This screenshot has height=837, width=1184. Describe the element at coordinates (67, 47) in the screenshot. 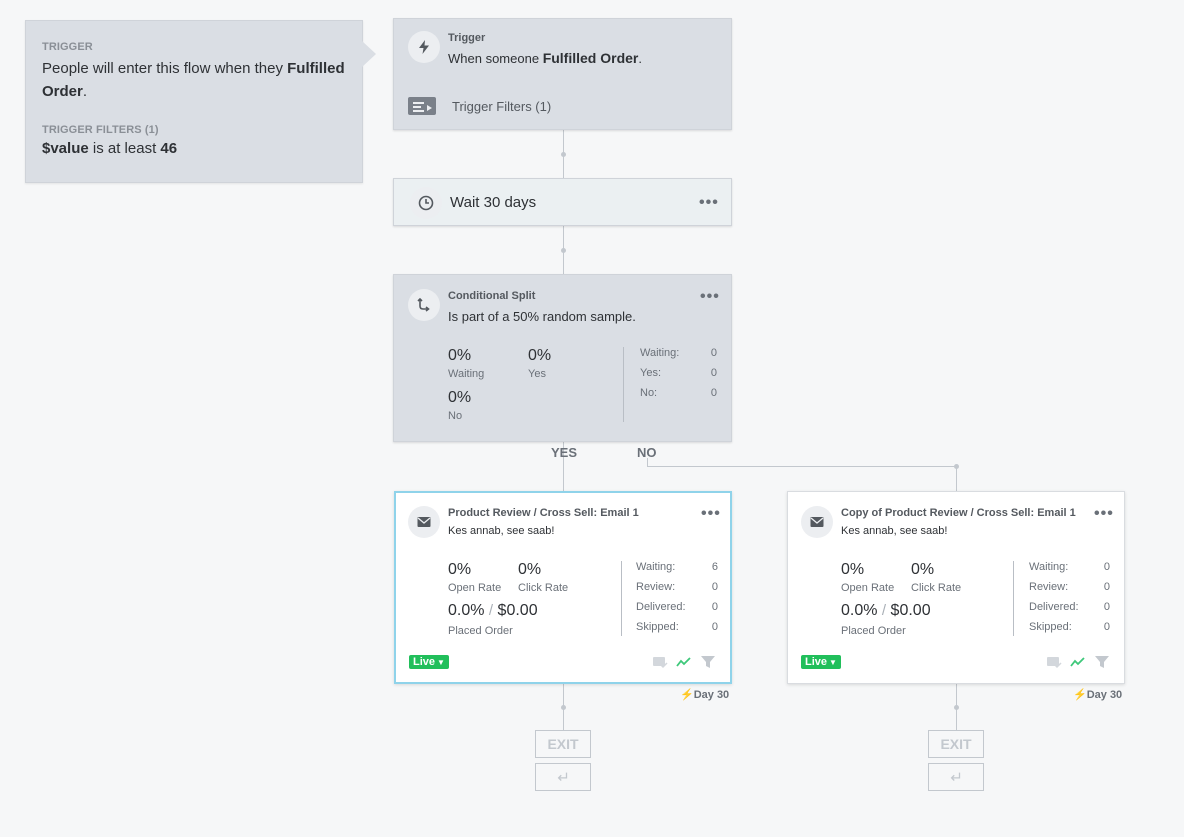

I see `trigger-heading: TRIGGER` at that location.